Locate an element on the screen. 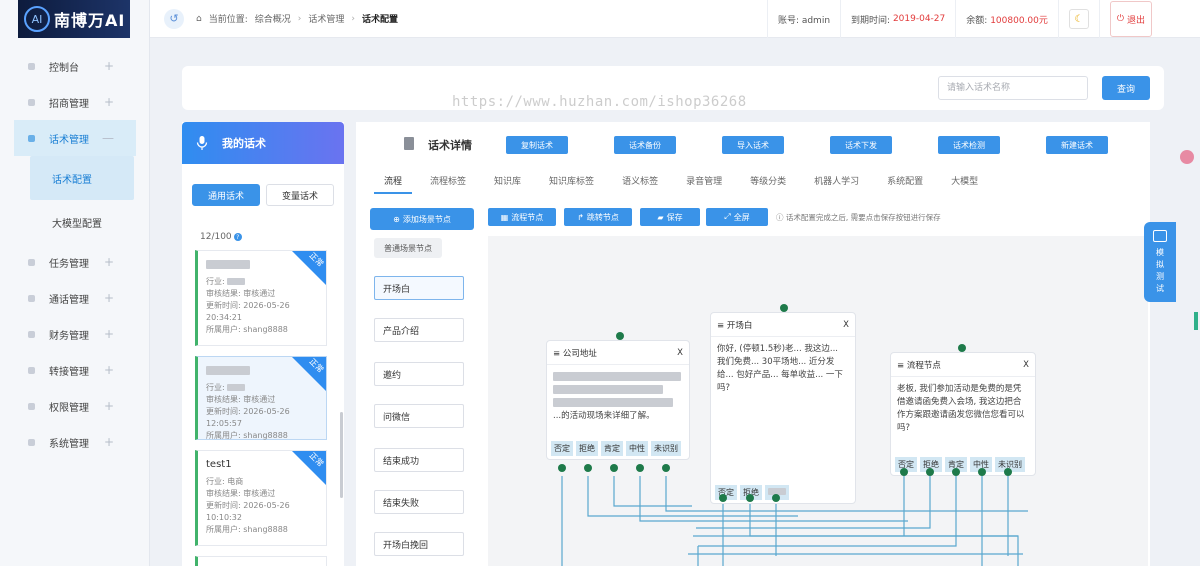 The width and height of the screenshot is (1200, 566). option-unrecognized: 未识别 is located at coordinates (666, 448).